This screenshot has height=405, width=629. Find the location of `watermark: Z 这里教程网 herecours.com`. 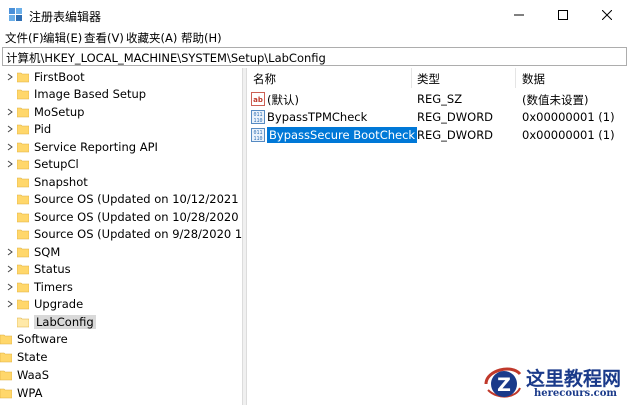

watermark: Z 这里教程网 herecours.com is located at coordinates (554, 382).